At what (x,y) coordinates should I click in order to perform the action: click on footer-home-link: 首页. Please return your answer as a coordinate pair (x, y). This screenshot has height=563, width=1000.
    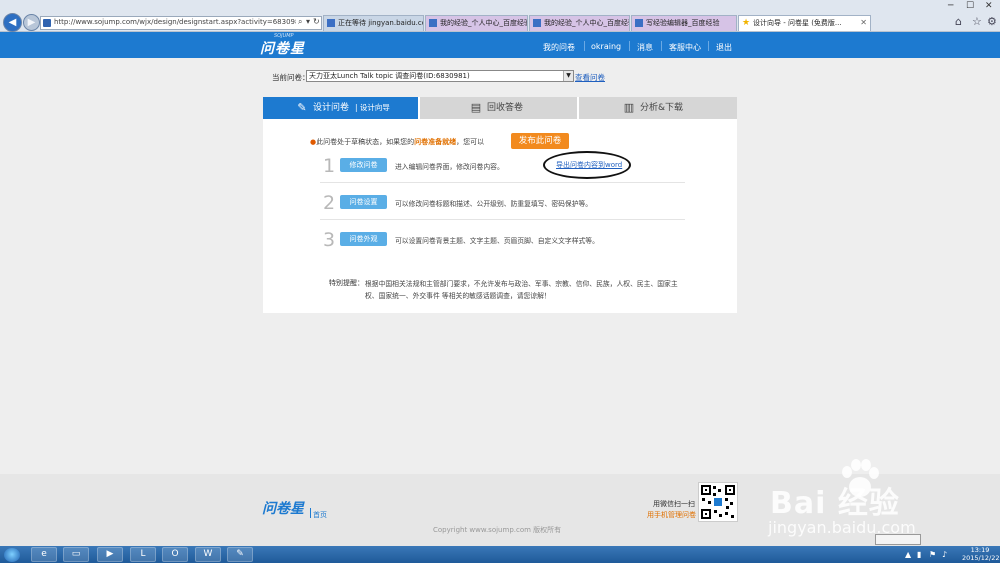
    Looking at the image, I should click on (320, 515).